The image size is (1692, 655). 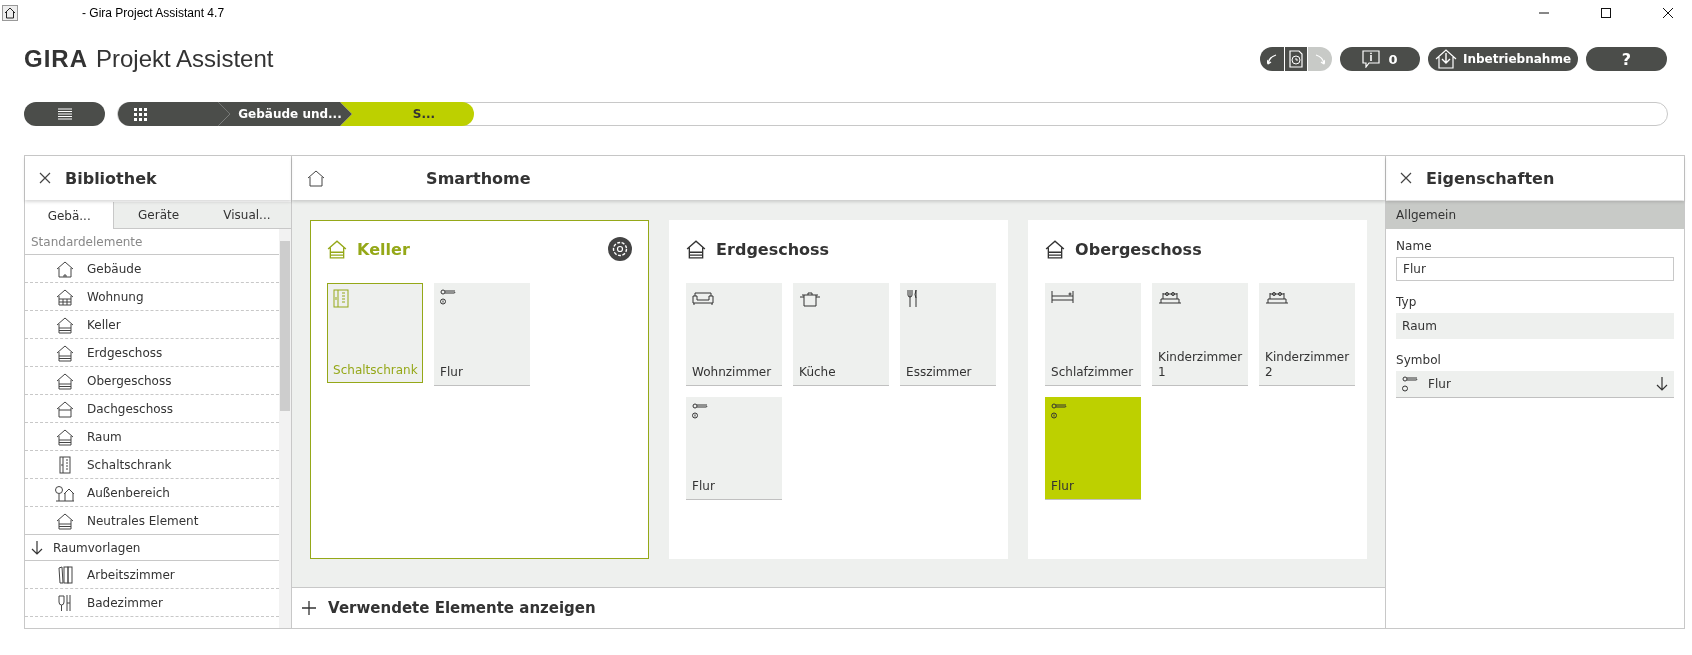 I want to click on app-title: Projekt Assistent, so click(x=185, y=59).